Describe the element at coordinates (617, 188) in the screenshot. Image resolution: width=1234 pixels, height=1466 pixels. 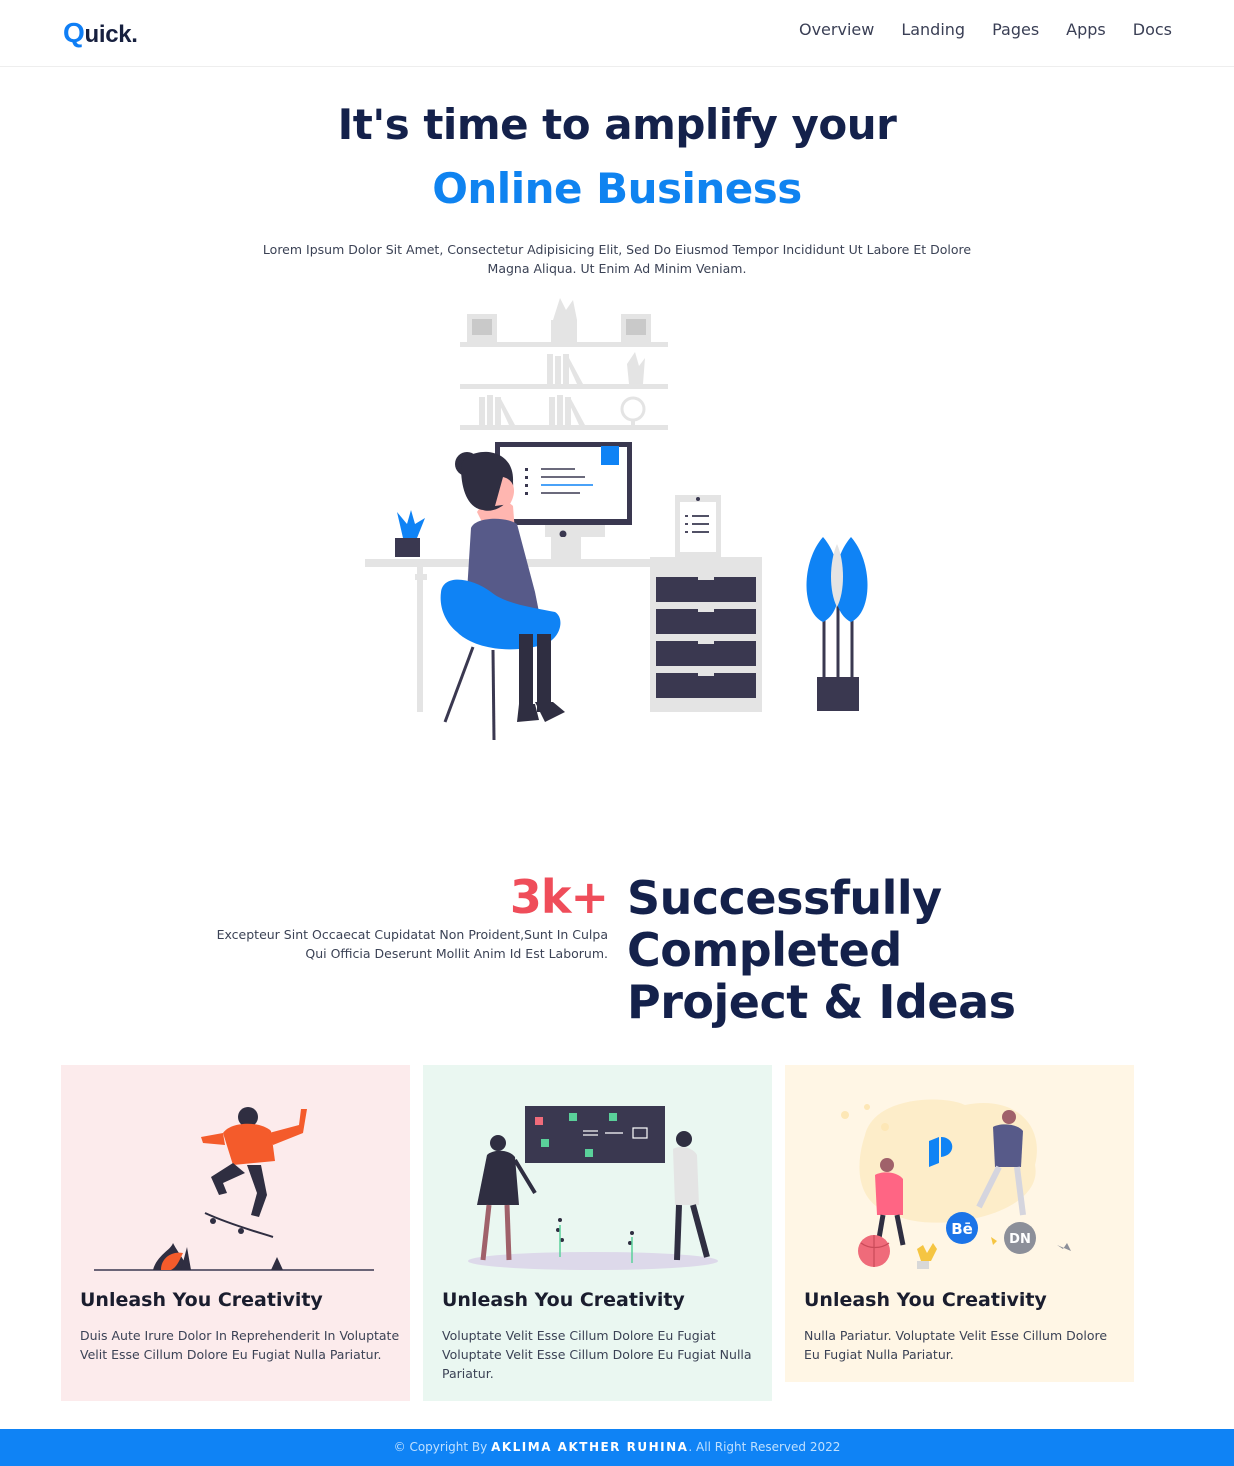
I see `hero-title-highlight: Online Business` at that location.